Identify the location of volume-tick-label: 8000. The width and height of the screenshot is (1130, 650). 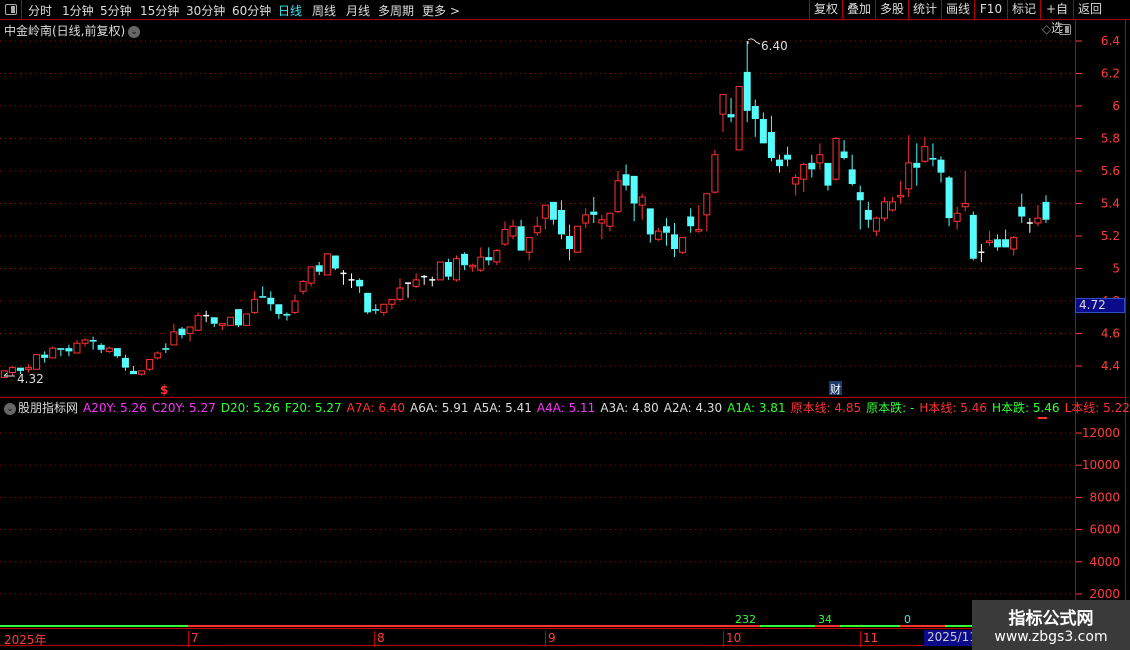
(1104, 497).